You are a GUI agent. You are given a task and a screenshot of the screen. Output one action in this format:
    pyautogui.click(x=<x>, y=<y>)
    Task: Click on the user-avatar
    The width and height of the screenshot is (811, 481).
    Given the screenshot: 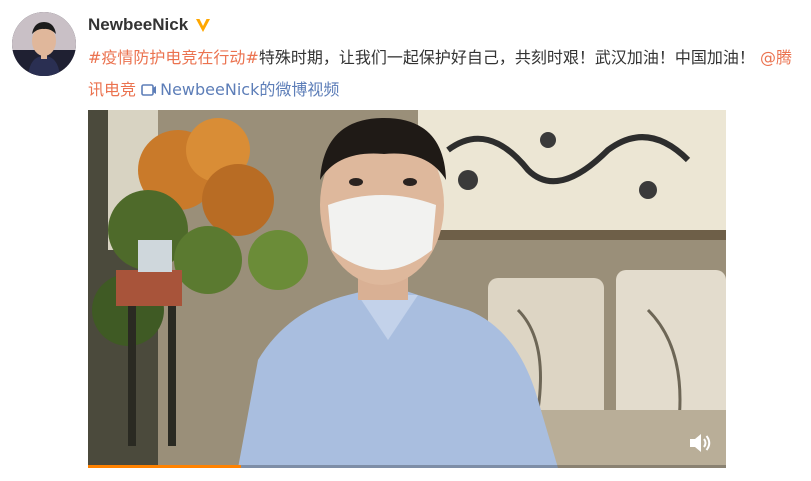 What is the action you would take?
    pyautogui.click(x=44, y=44)
    